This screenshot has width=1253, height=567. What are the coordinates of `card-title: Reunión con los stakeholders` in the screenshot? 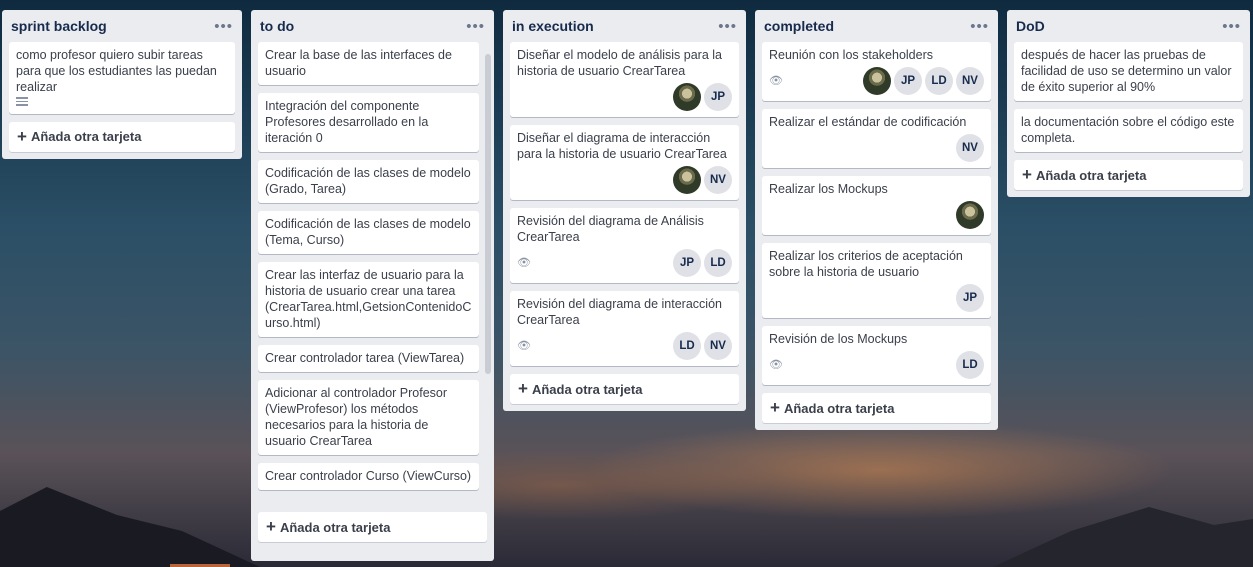 It's located at (851, 55).